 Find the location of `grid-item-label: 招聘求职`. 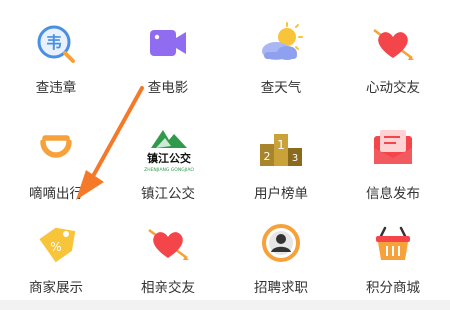

grid-item-label: 招聘求职 is located at coordinates (281, 288).